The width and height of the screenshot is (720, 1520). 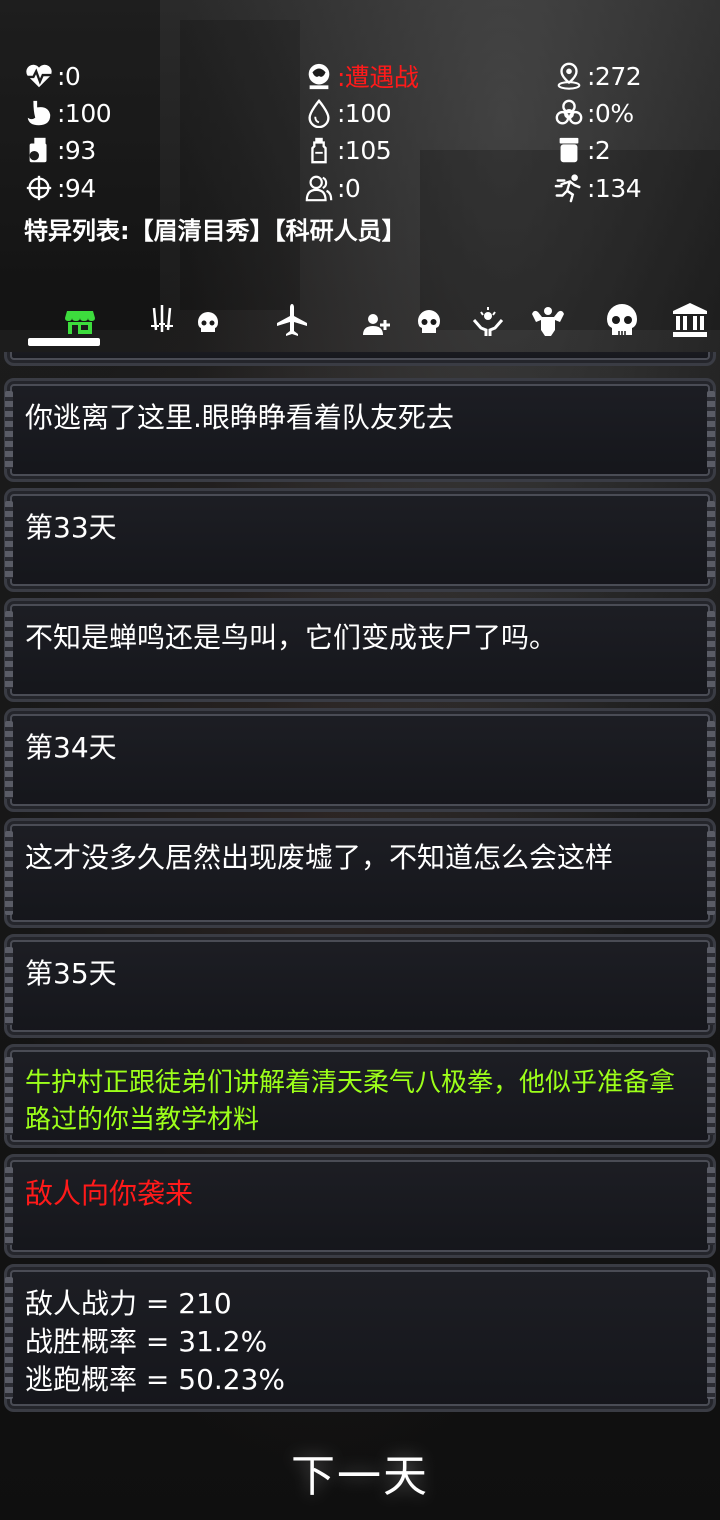 I want to click on tab-recruit, so click(x=376, y=320).